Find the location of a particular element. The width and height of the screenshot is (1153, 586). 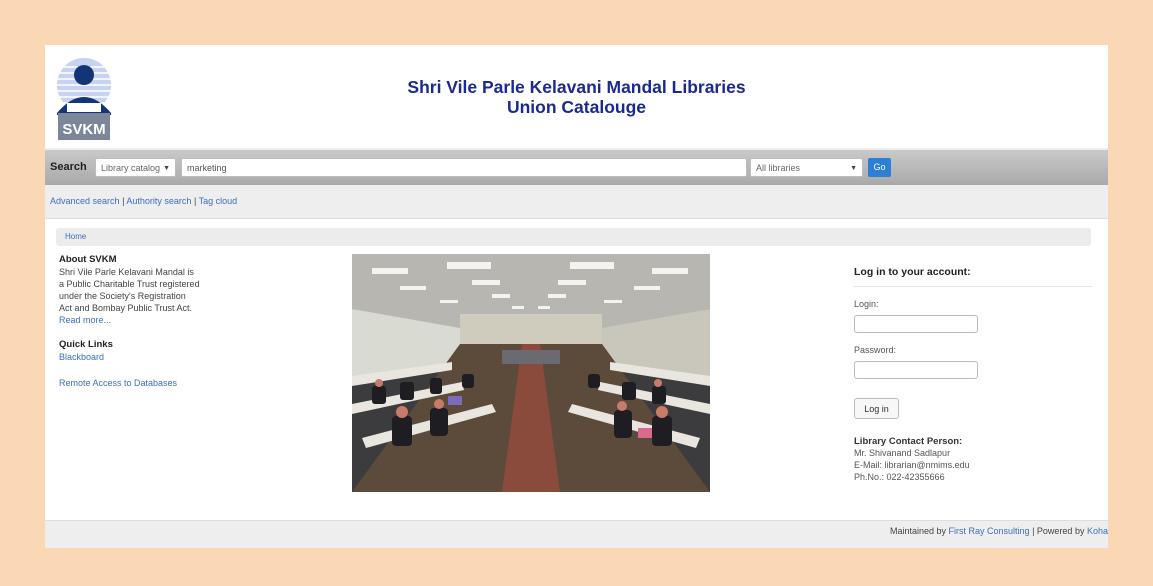

powered-by-text: | Powered by is located at coordinates (1058, 531).